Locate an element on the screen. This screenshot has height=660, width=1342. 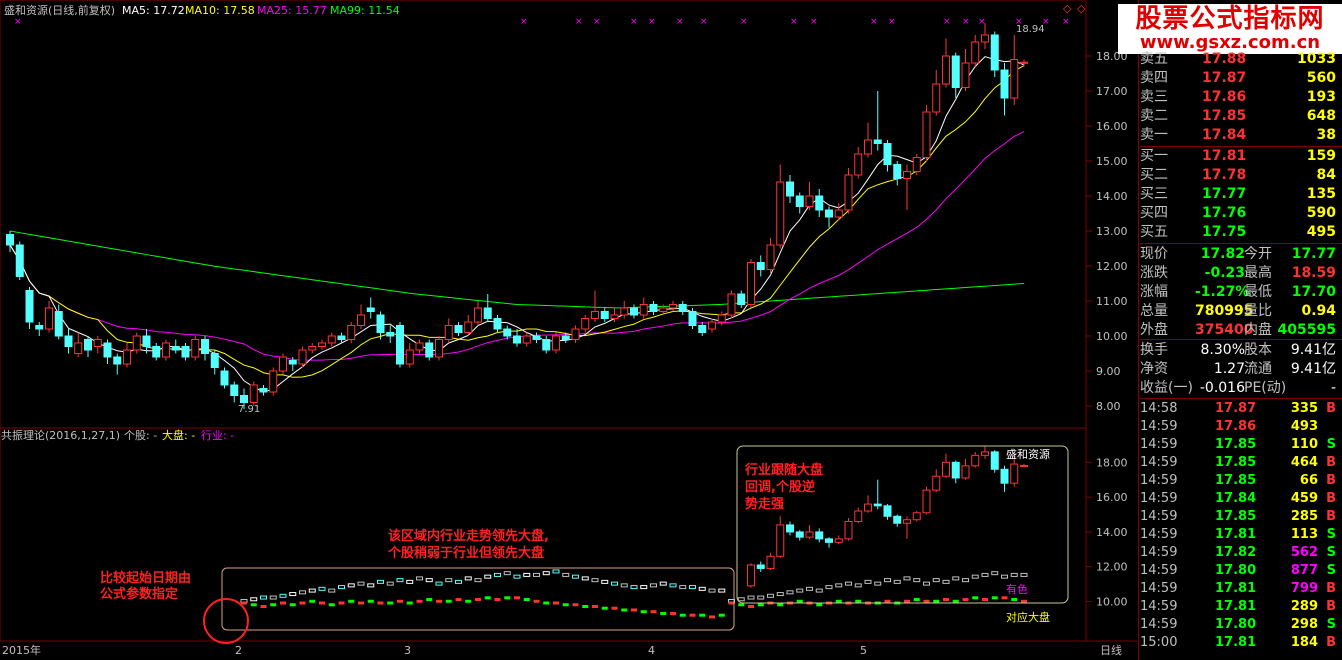
site-logo: 股票公式指标网 www.gsxz.com.cn is located at coordinates (1230, 29).